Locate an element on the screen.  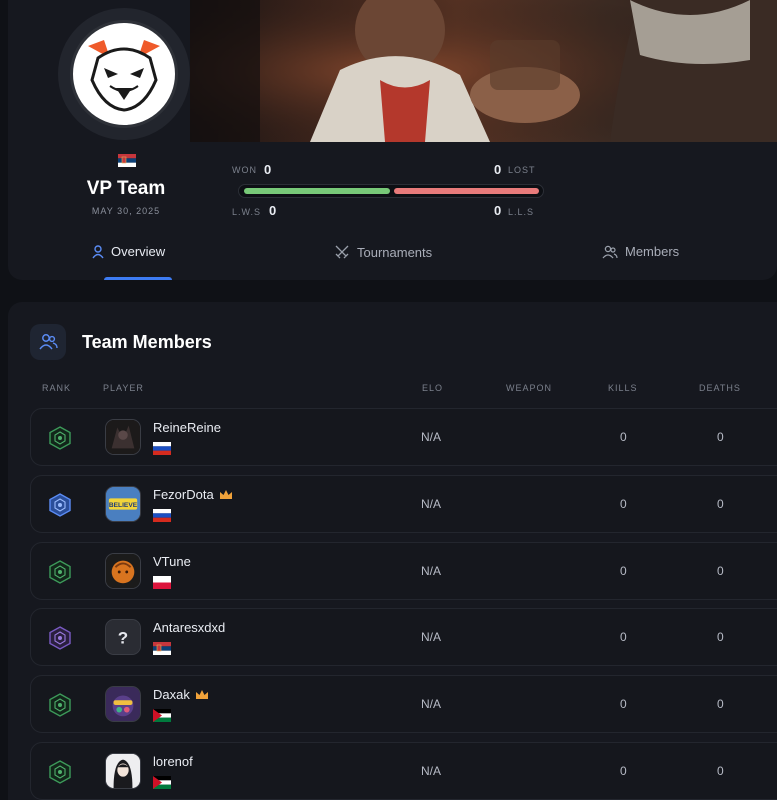
lost-value: 0 is located at coordinates (498, 169).